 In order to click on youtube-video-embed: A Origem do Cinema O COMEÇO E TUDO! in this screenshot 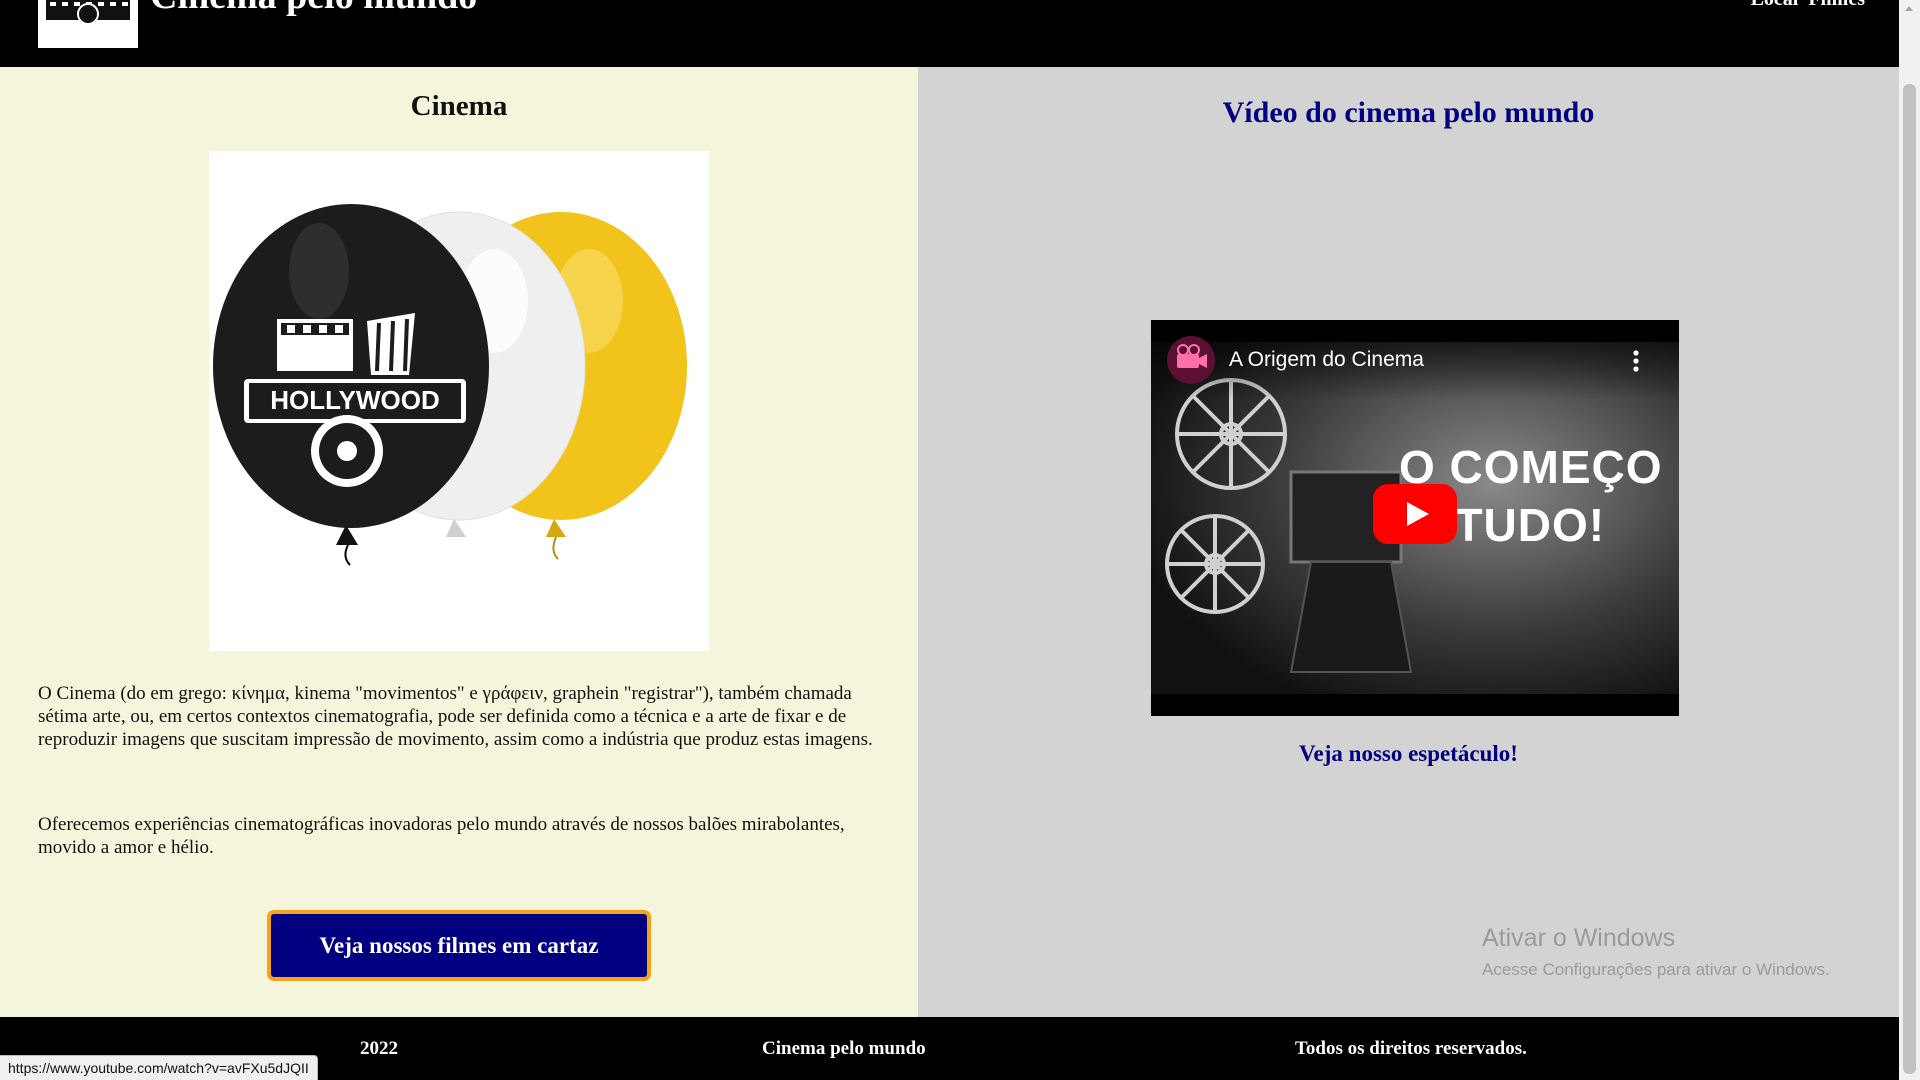, I will do `click(1415, 518)`.